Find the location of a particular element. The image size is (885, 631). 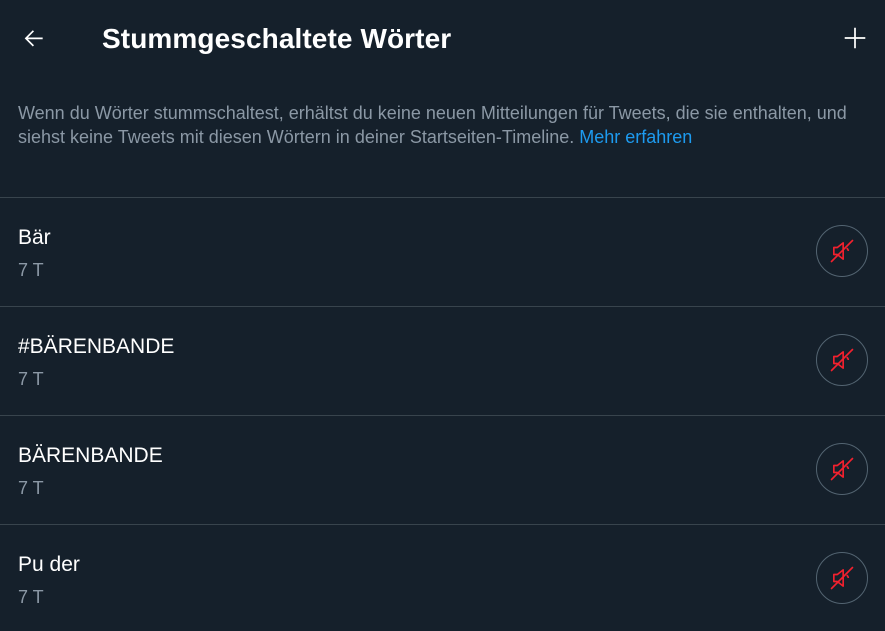

learn-more-link: Mehr erfahren is located at coordinates (635, 137).